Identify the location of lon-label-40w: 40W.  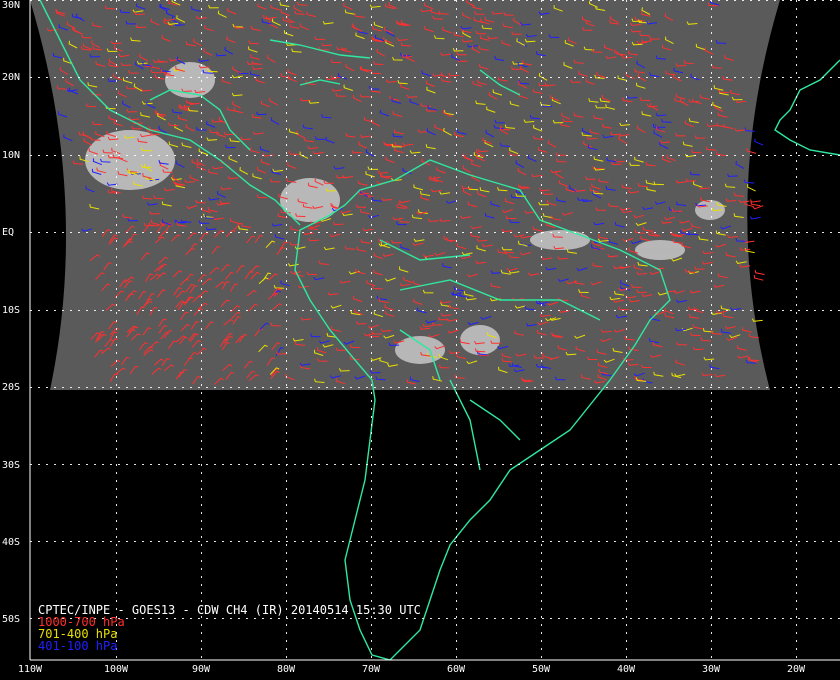
(626, 669).